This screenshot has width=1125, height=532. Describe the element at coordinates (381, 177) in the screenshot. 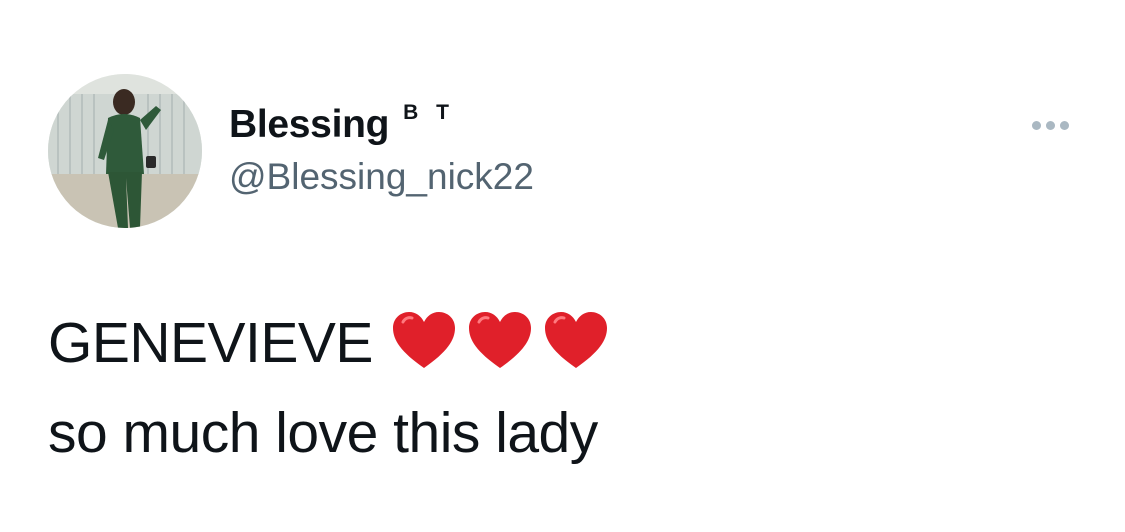

I see `author-handle: @Blessing_nick22` at that location.